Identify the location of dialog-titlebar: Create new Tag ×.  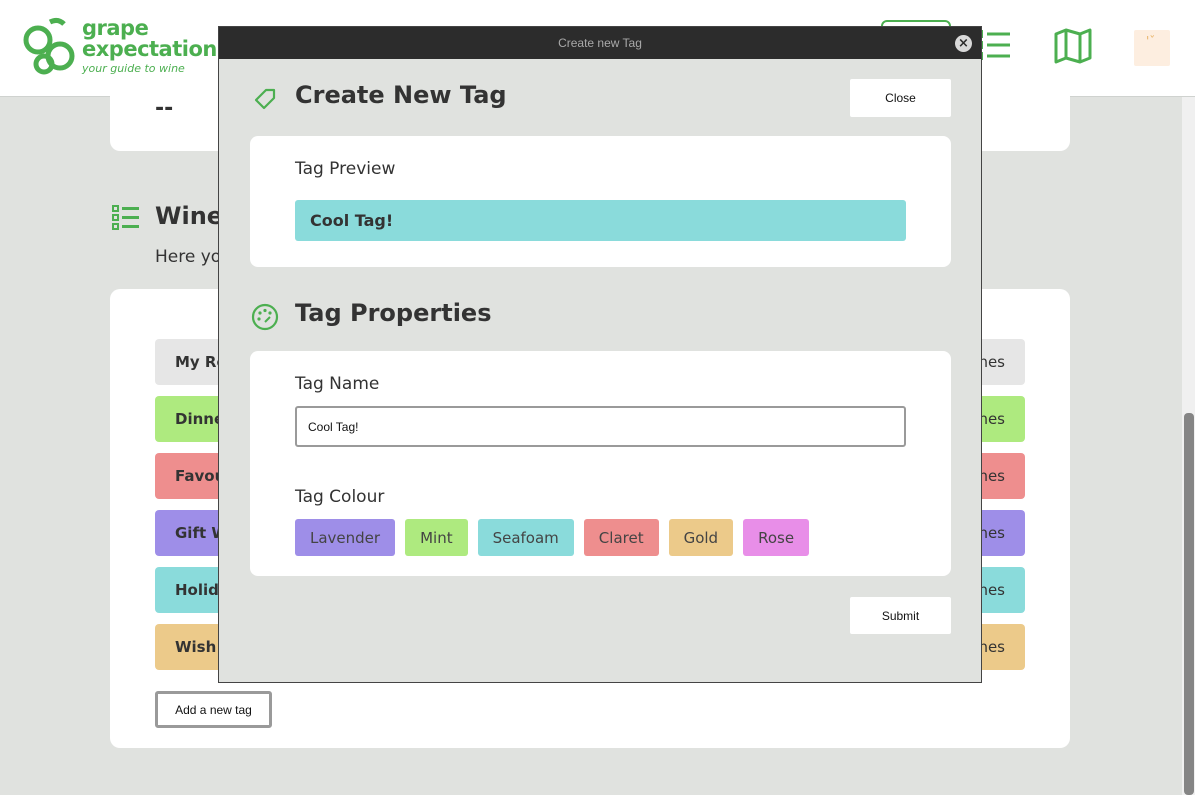
(600, 43).